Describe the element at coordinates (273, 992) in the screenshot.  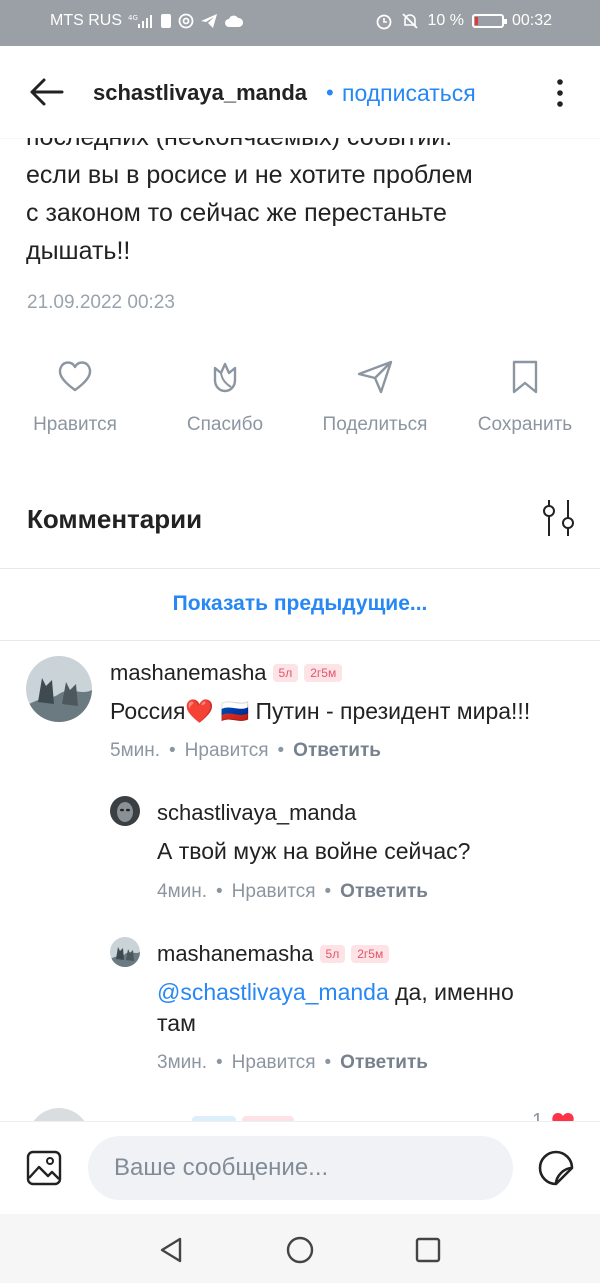
I see `mention-link: @schastlivaya_manda` at that location.